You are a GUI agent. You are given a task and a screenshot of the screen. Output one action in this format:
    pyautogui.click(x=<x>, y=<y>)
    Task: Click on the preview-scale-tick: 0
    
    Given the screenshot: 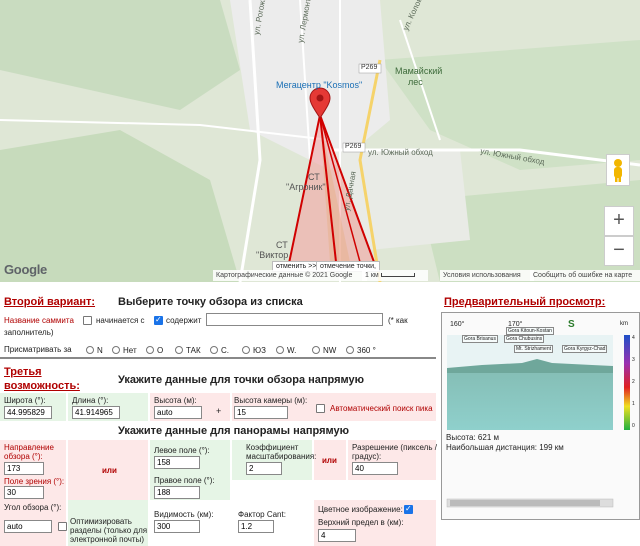 What is the action you would take?
    pyautogui.click(x=633, y=426)
    